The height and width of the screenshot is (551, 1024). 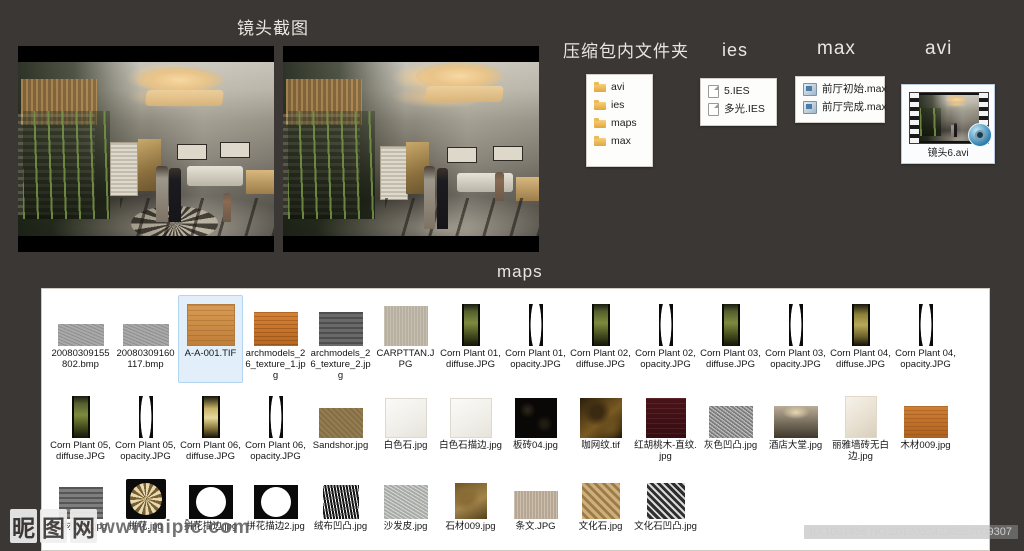 I want to click on map-file-item: Corn Plant 05,opacity.JPG, so click(x=145, y=425).